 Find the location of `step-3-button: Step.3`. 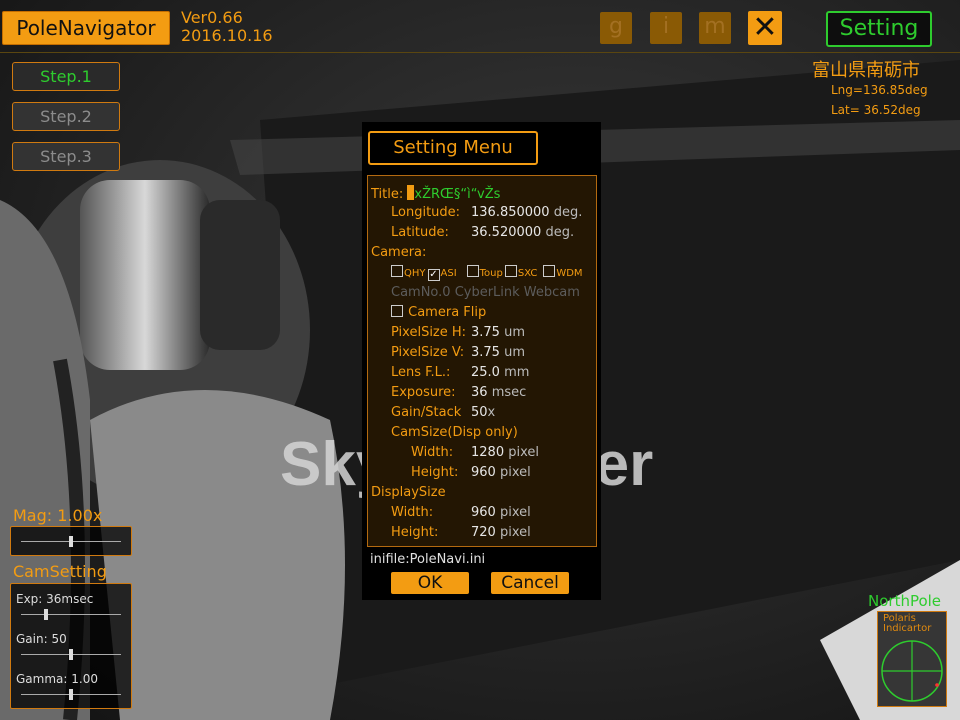

step-3-button: Step.3 is located at coordinates (66, 156).